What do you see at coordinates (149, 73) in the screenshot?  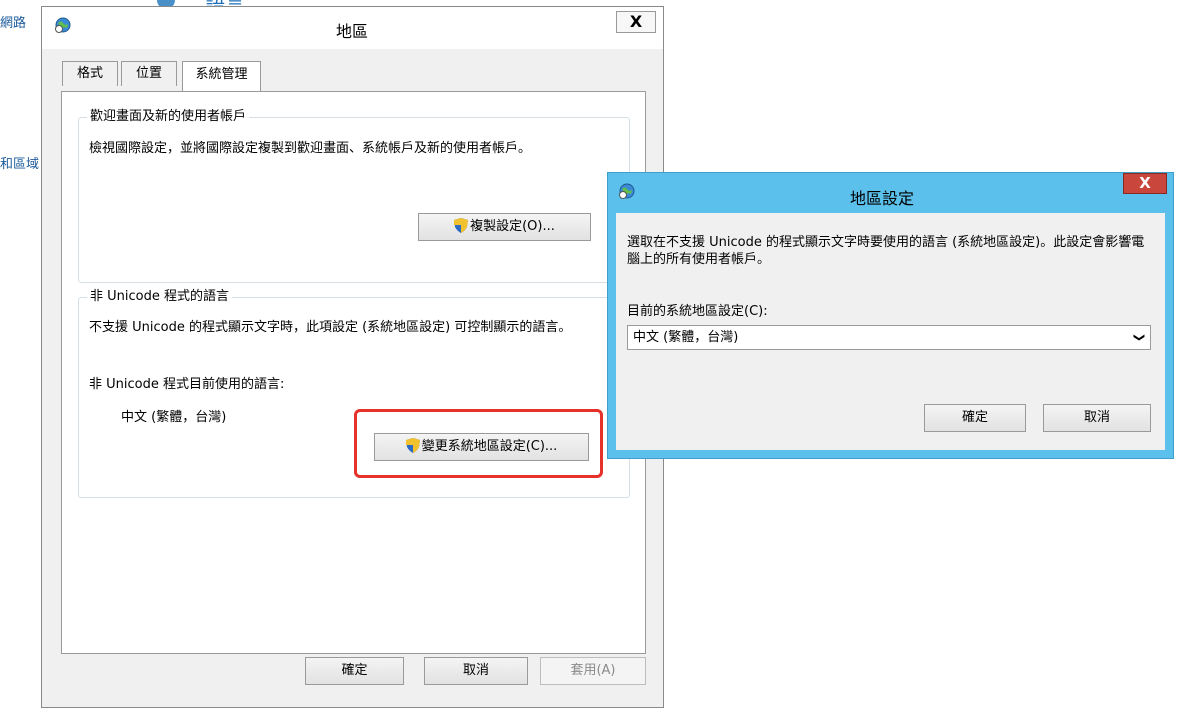 I see `tab-location: 位置` at bounding box center [149, 73].